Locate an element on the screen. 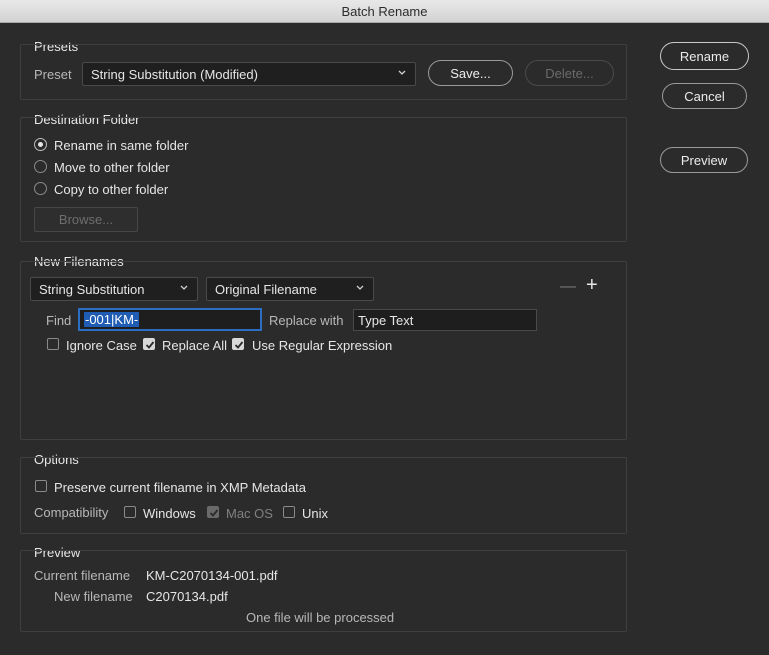 This screenshot has width=769, height=655. unix-label: Unix is located at coordinates (315, 513).